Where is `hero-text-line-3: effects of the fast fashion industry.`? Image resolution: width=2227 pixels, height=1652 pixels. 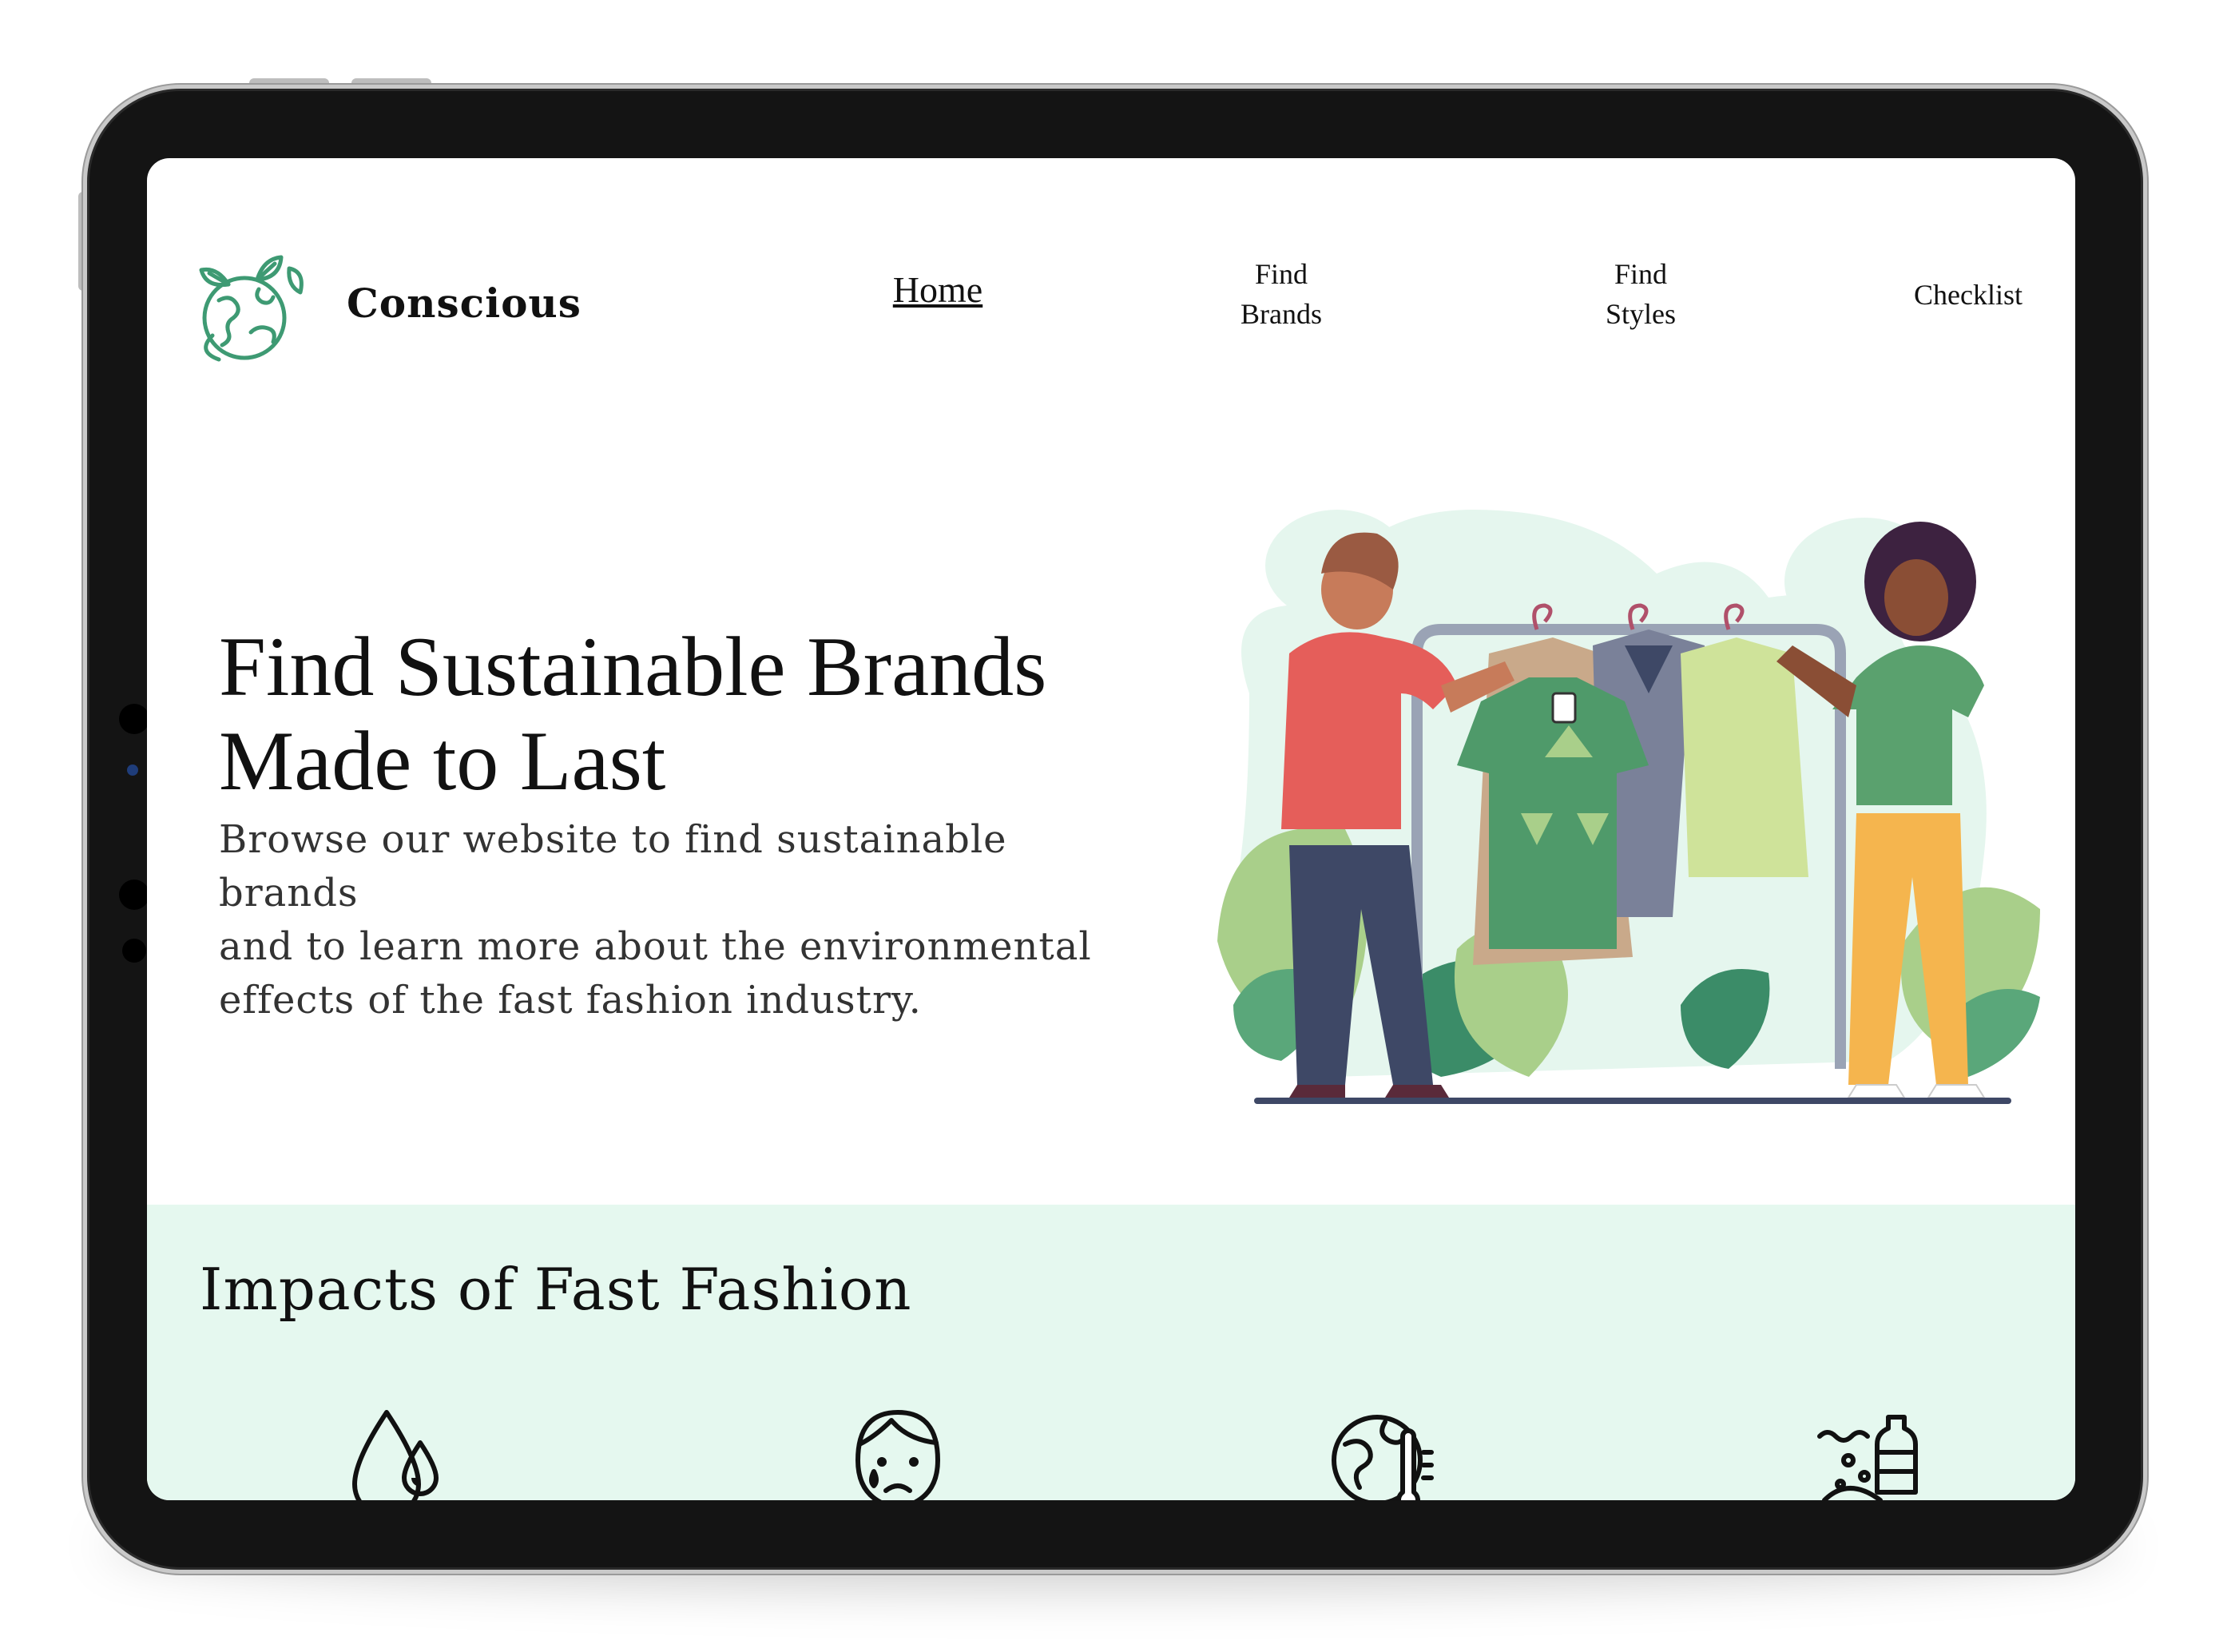
hero-text-line-3: effects of the fast fashion industry. is located at coordinates (571, 1000).